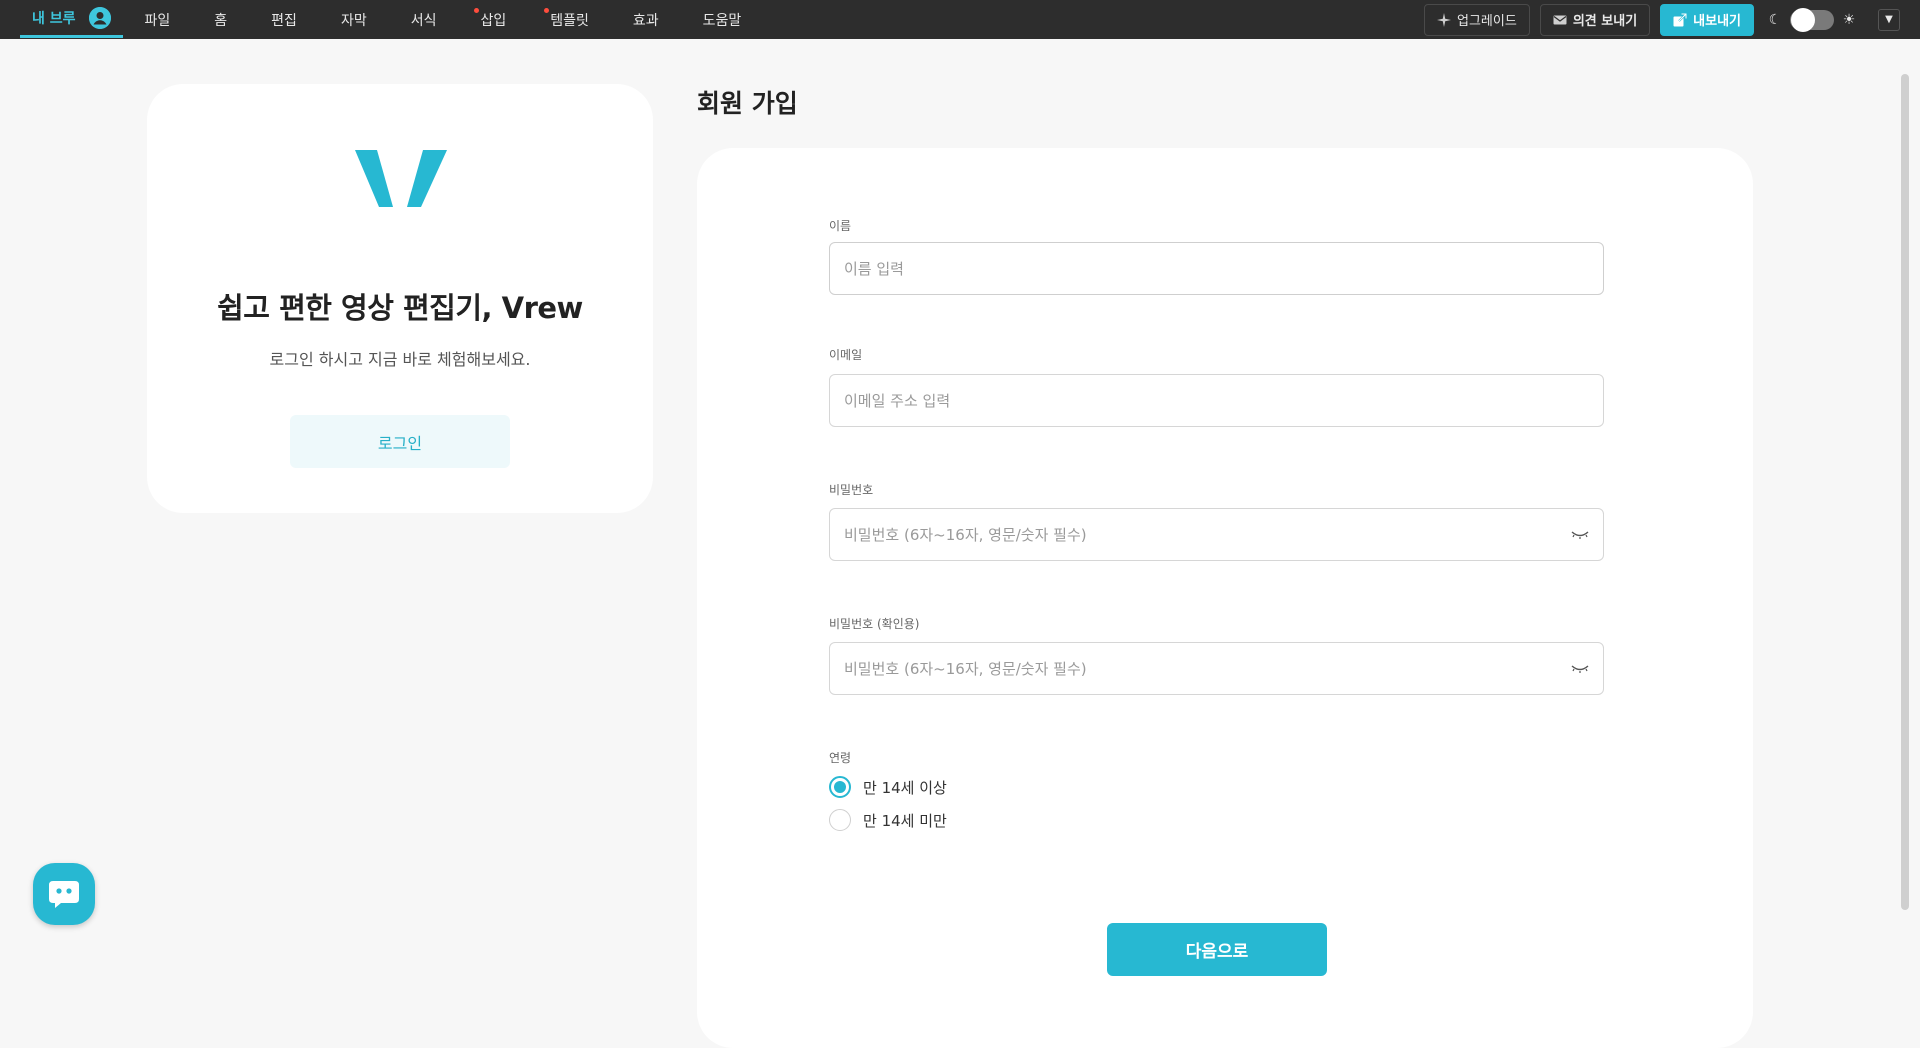 This screenshot has width=1920, height=1048. What do you see at coordinates (400, 308) in the screenshot?
I see `promo-headline: 쉽고 편한 영상 편집기, Vrew` at bounding box center [400, 308].